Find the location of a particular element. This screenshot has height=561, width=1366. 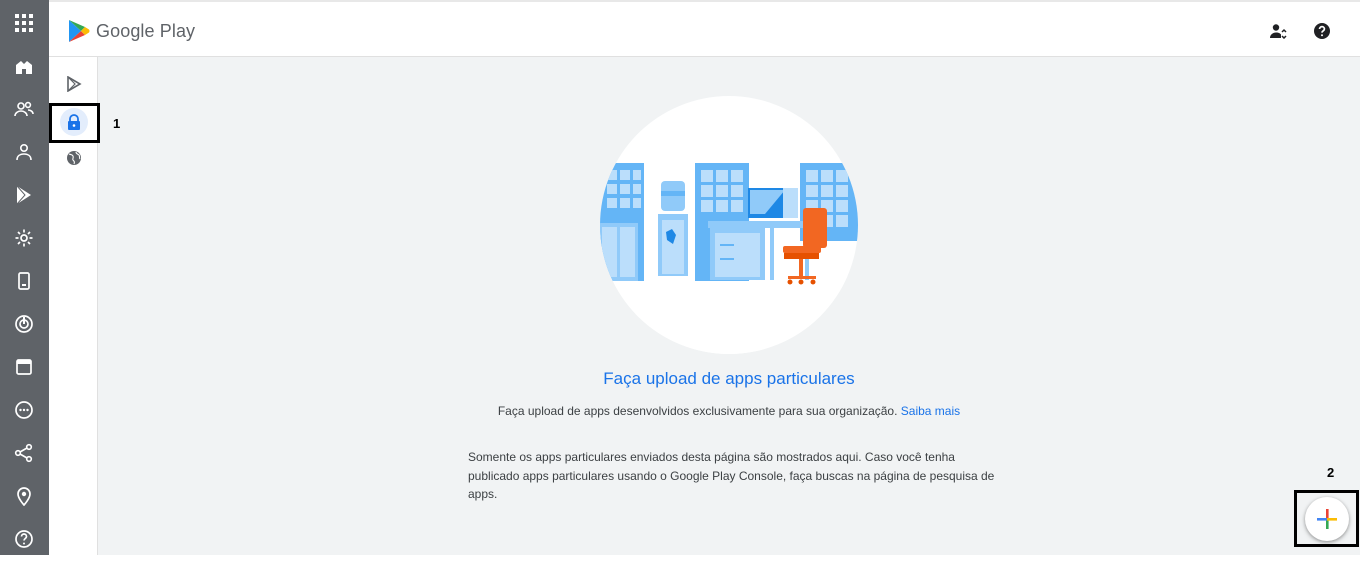

bottom-strip is located at coordinates (683, 558).